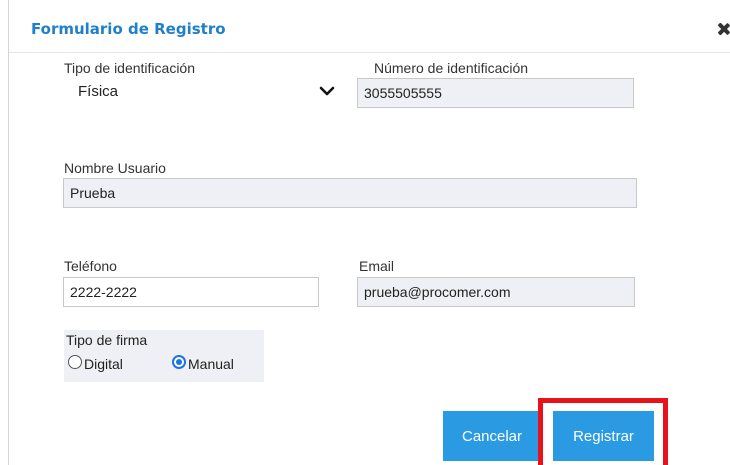 Image resolution: width=730 pixels, height=465 pixels. I want to click on phone-field, so click(191, 292).